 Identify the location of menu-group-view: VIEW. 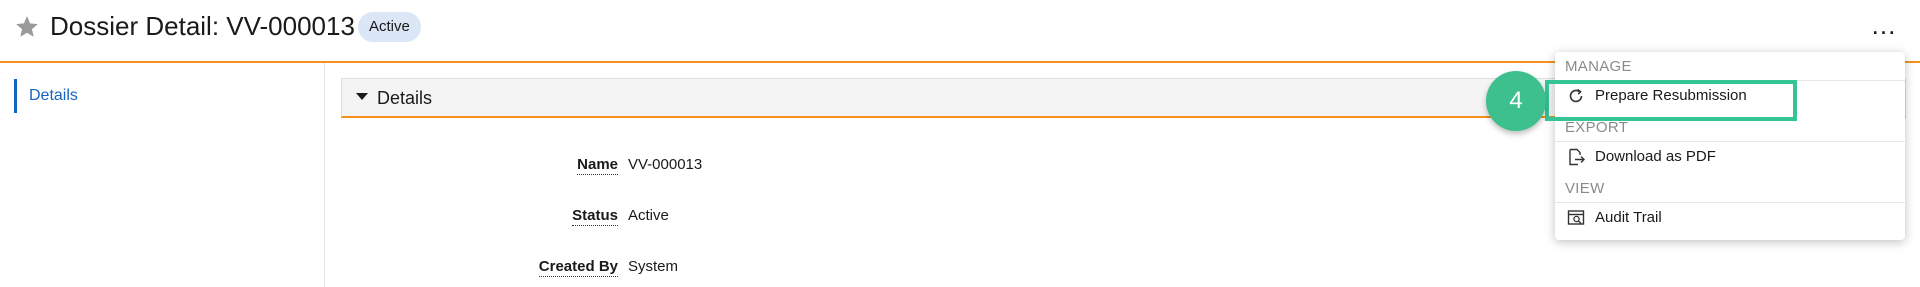
(1585, 188).